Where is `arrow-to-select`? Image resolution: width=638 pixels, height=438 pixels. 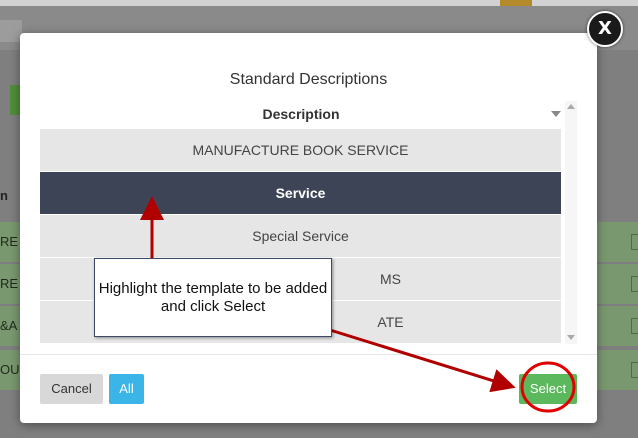
arrow-to-select is located at coordinates (422, 360).